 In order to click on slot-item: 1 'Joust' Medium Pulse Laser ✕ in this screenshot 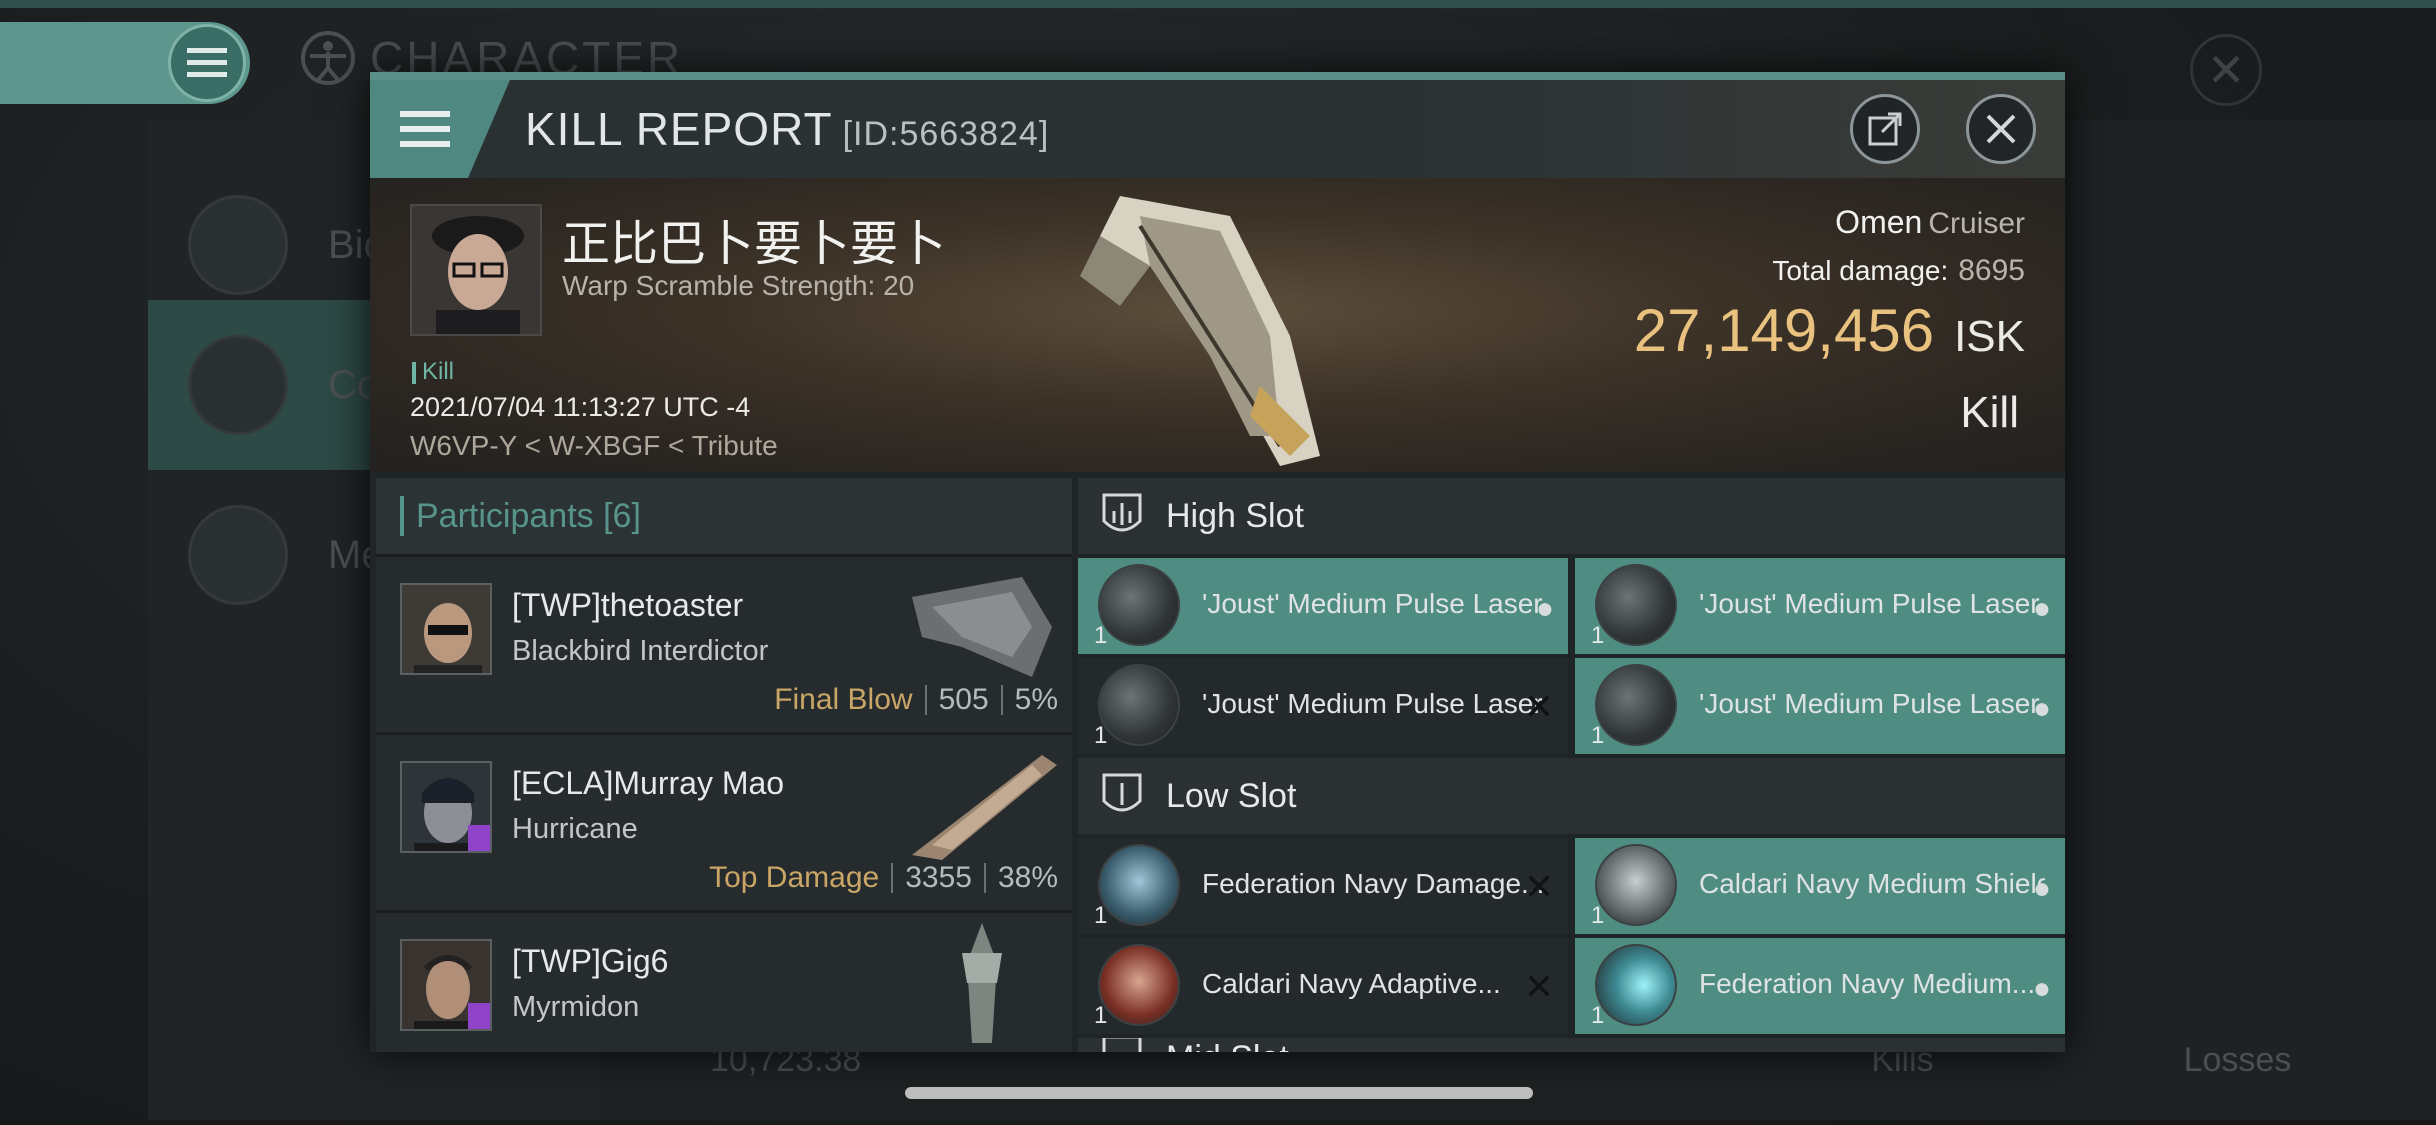, I will do `click(1323, 706)`.